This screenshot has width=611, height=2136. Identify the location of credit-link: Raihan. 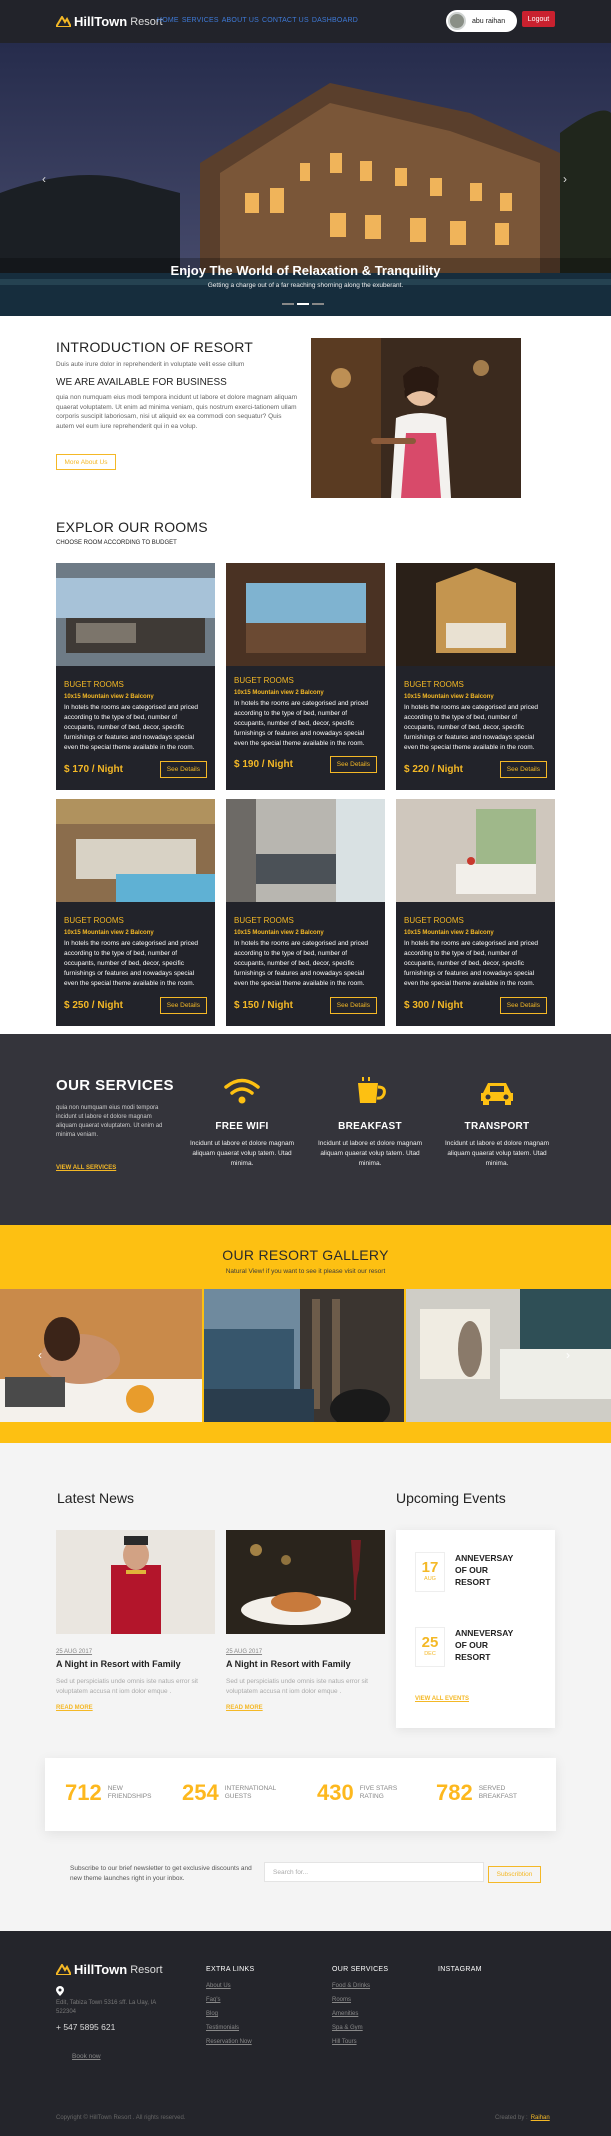
(540, 2118).